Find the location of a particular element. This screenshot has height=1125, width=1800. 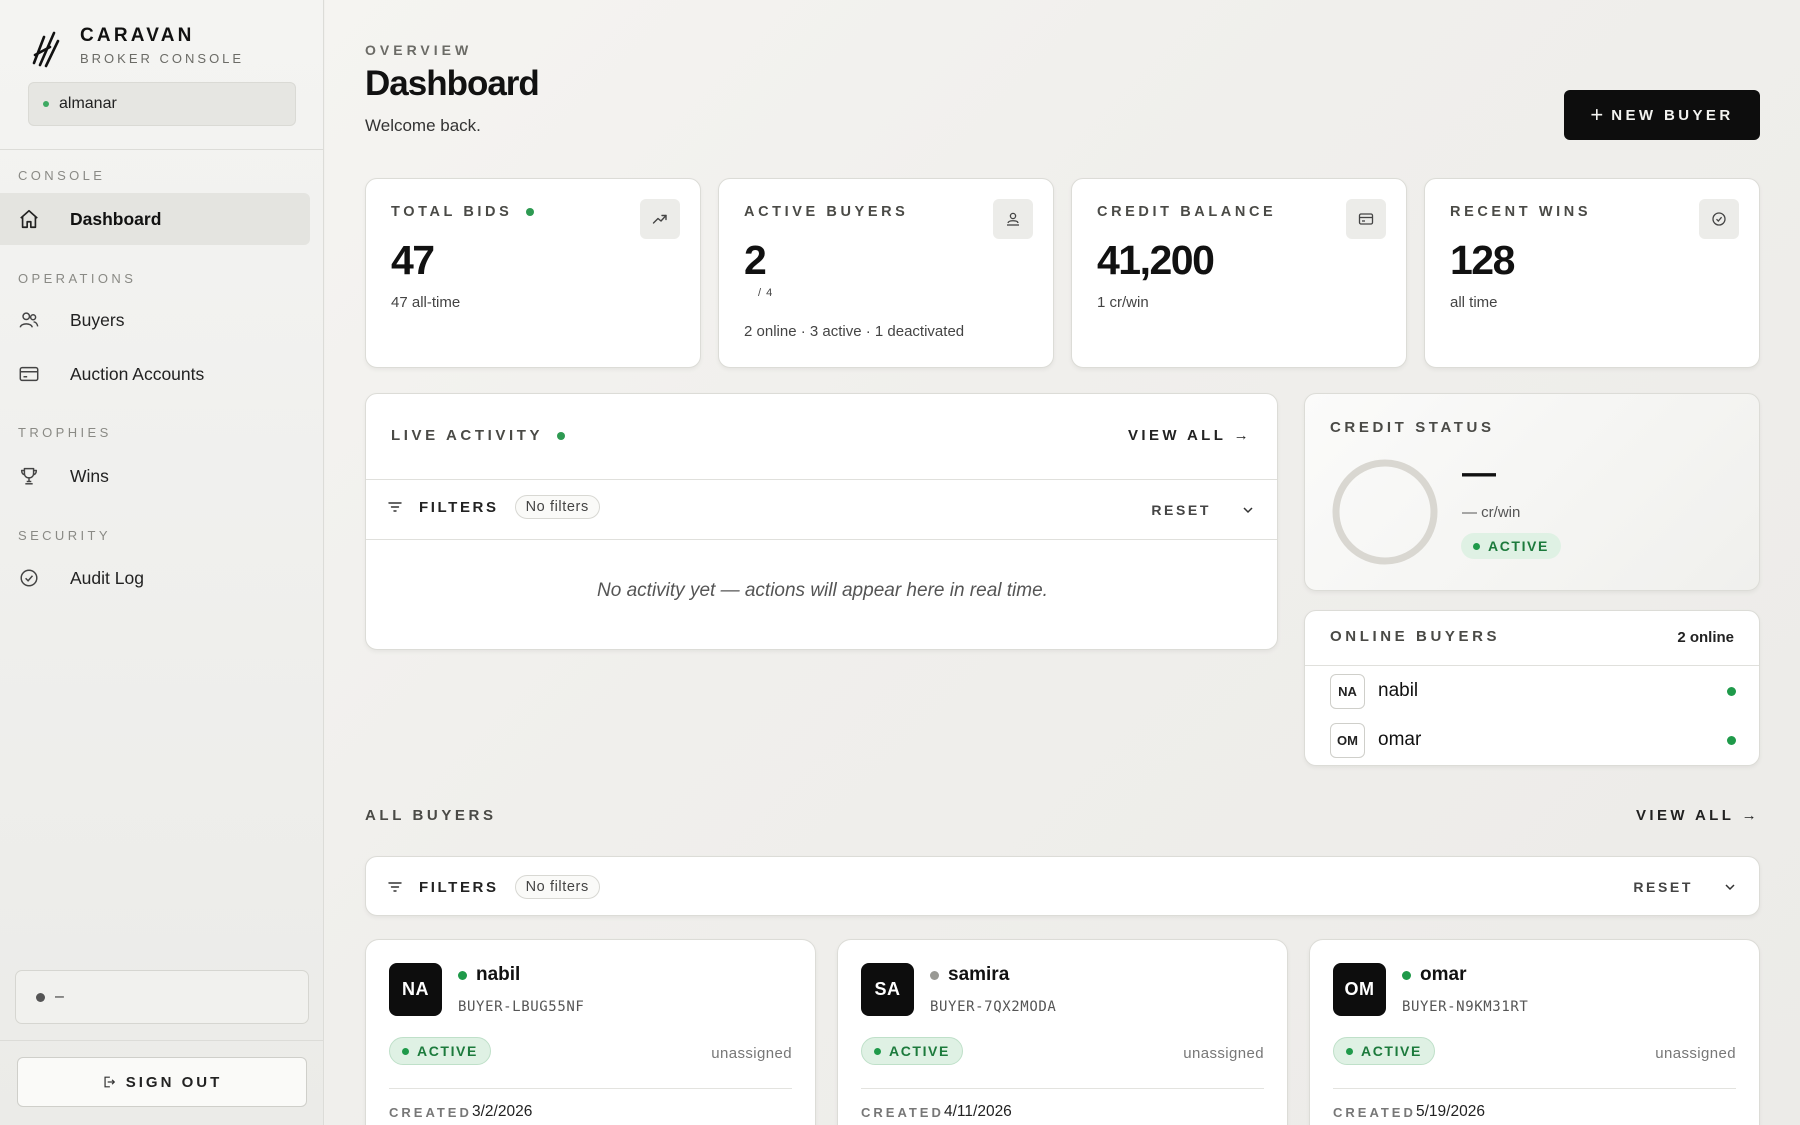

current-user-pill: almanar is located at coordinates (162, 104).